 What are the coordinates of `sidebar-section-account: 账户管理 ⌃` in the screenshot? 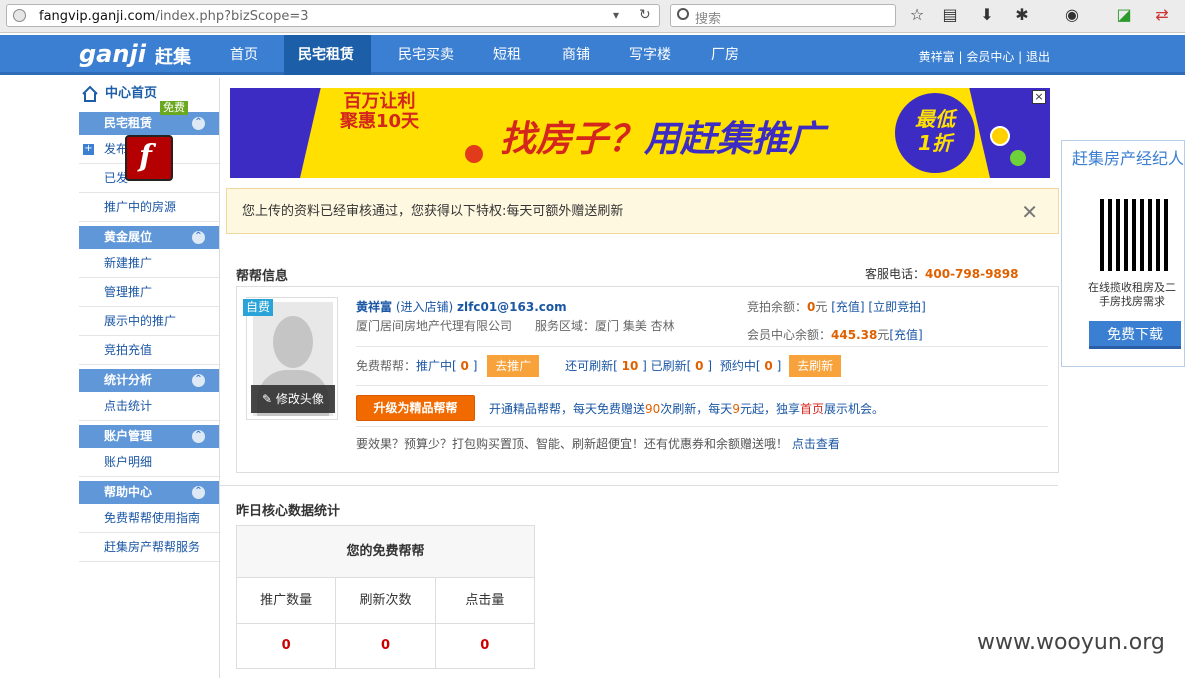 It's located at (149, 436).